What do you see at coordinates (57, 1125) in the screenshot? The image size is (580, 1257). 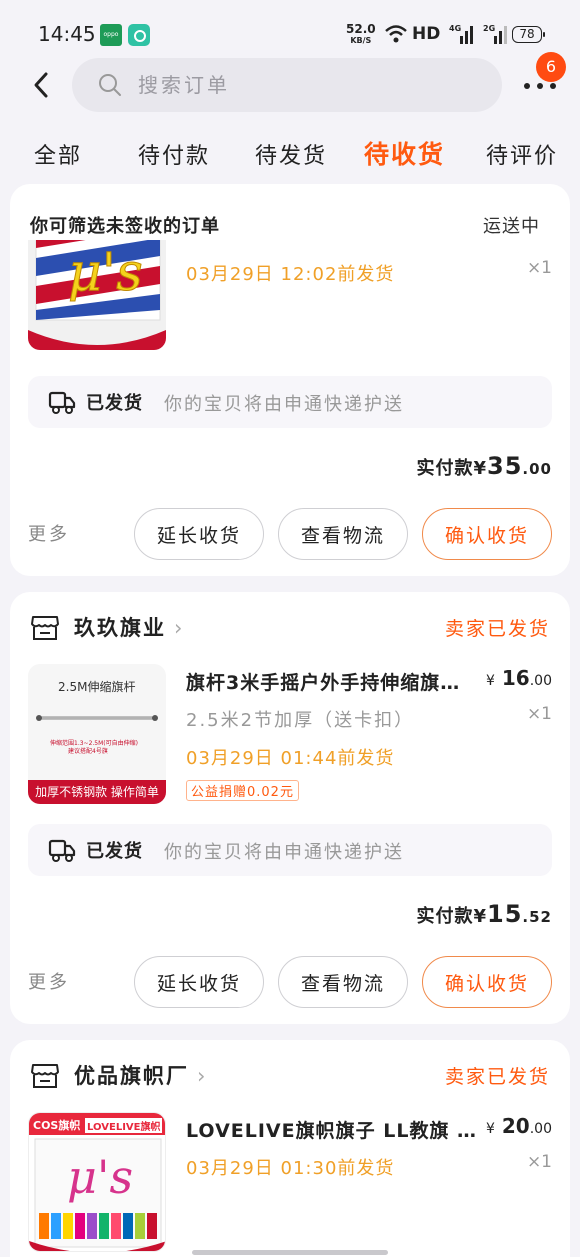 I see `thumb-tag-1: COS旗帜` at bounding box center [57, 1125].